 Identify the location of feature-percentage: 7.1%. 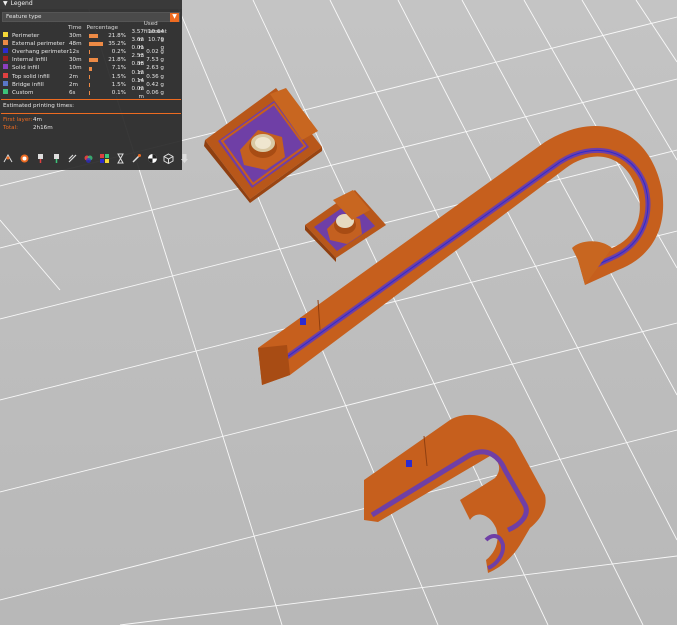
(118, 68).